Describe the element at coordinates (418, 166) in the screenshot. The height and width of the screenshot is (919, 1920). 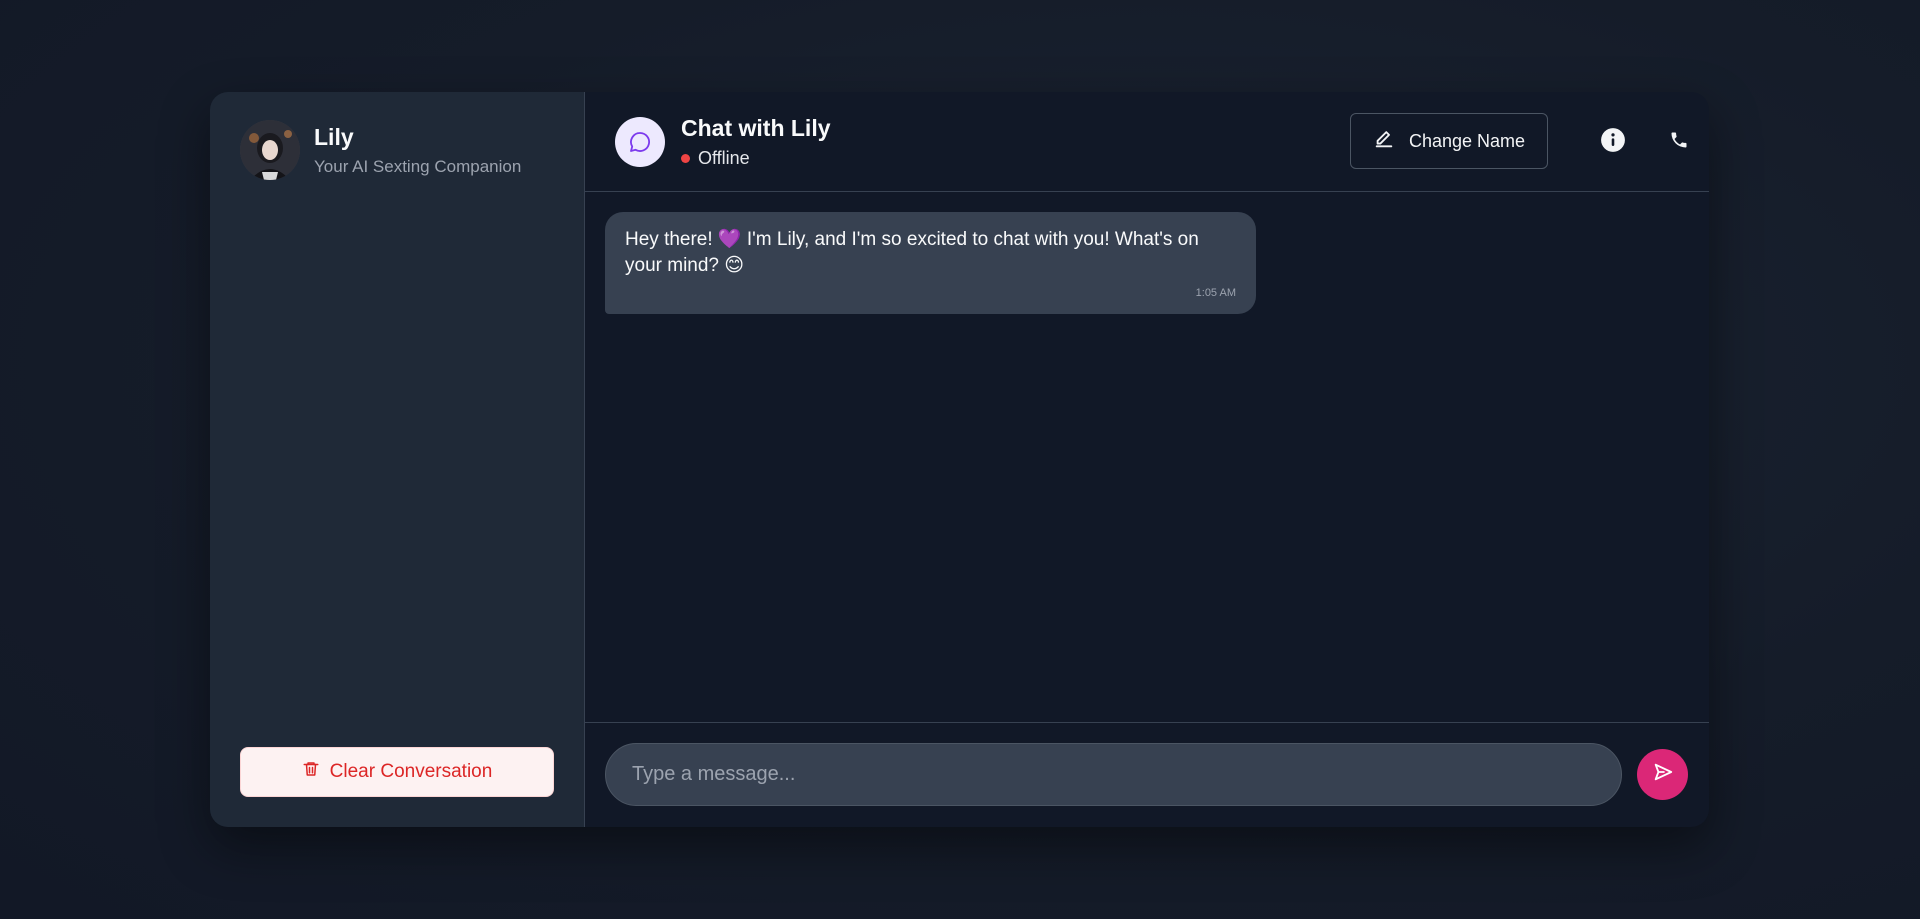
I see `profile-subtitle: Your AI Sexting Companion` at that location.